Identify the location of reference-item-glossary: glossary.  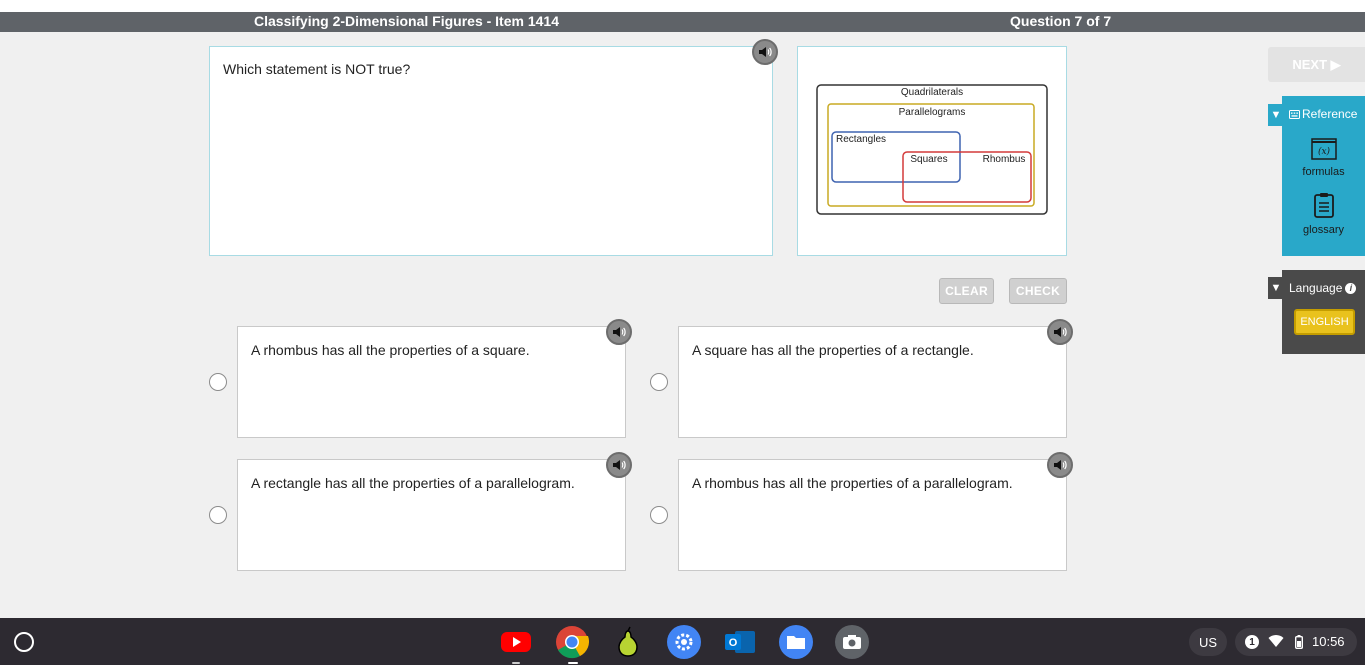
(1323, 214).